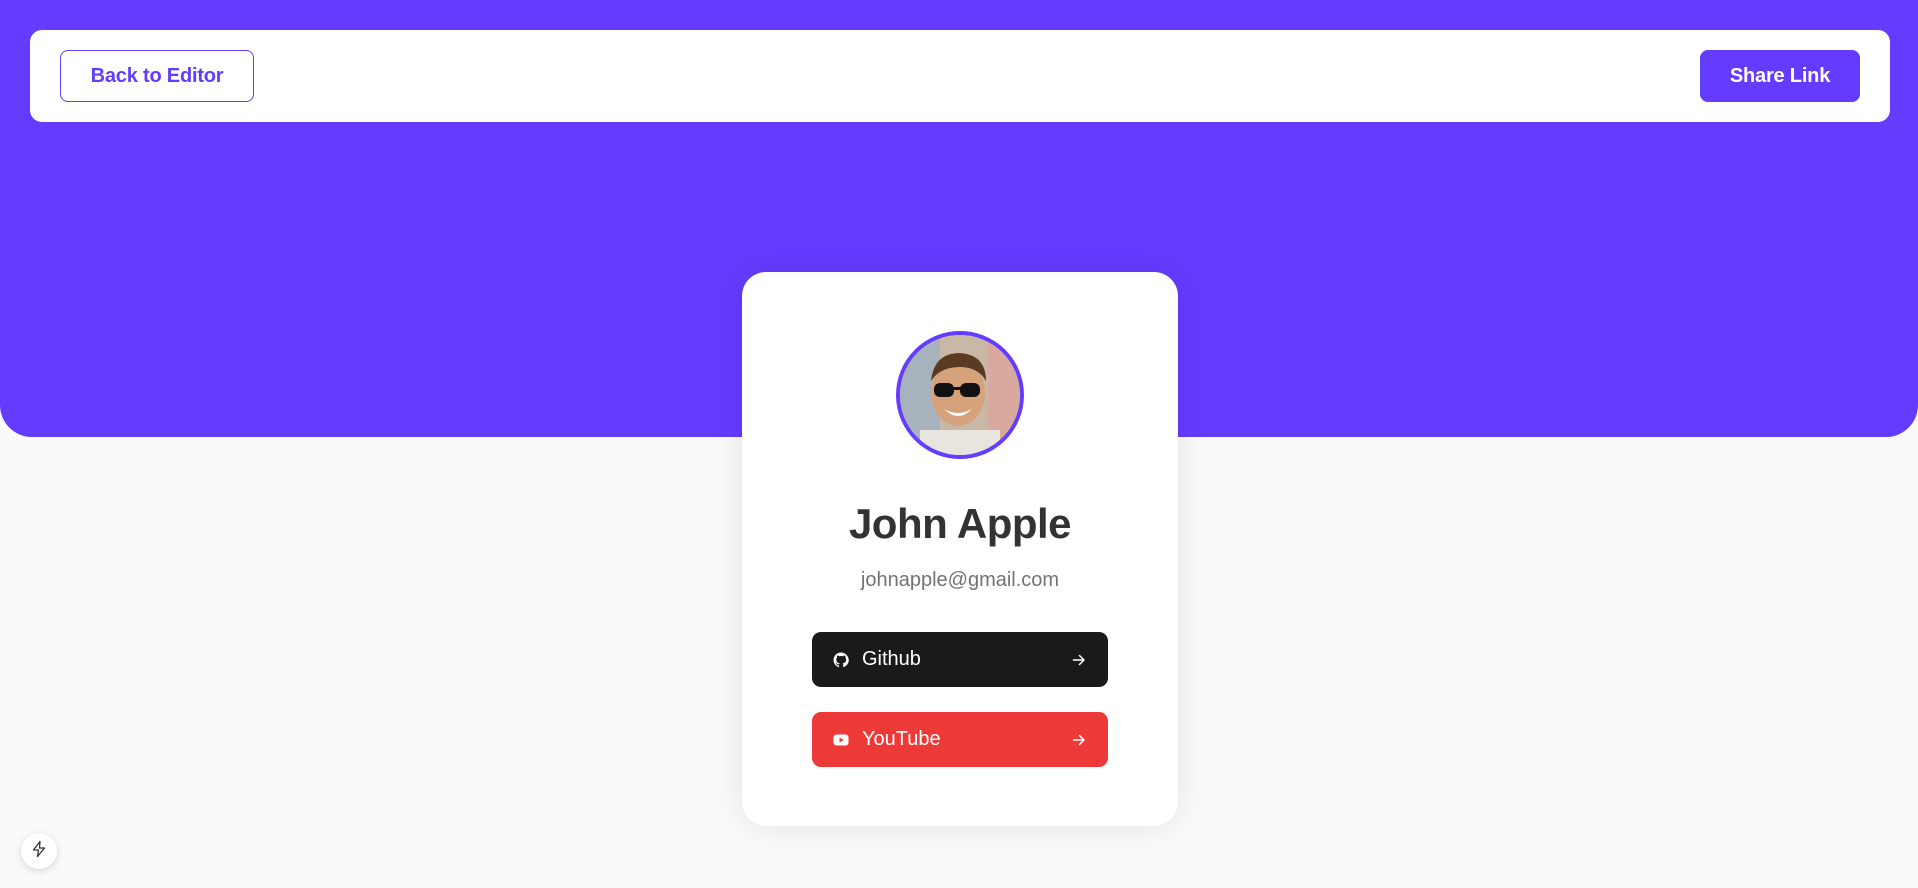  What do you see at coordinates (960, 523) in the screenshot?
I see `profile-name: John Apple` at bounding box center [960, 523].